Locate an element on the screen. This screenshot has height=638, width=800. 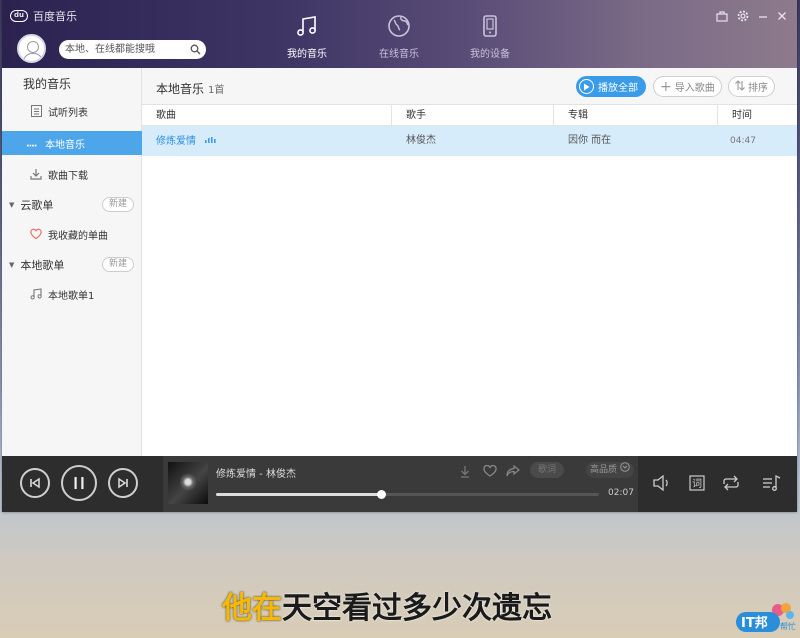
progress-fill is located at coordinates (298, 494).